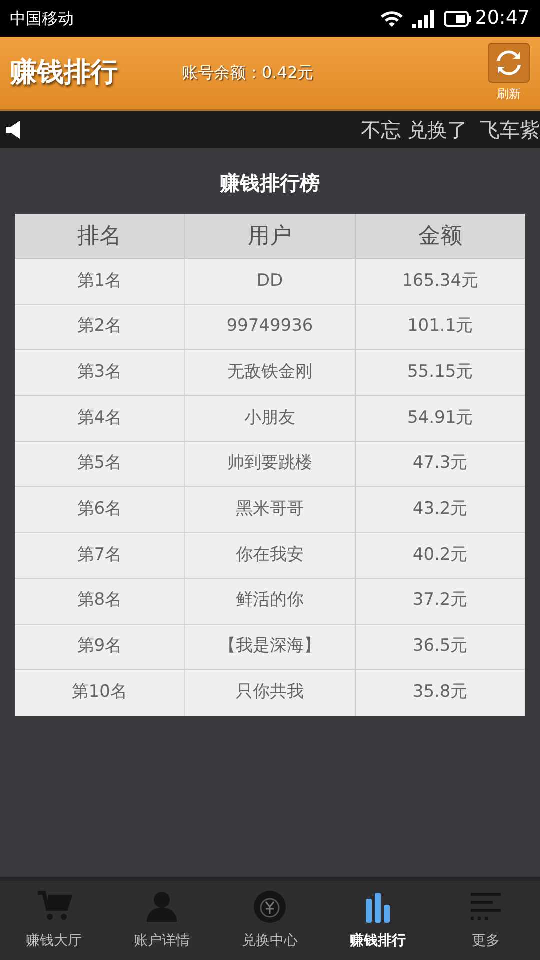  Describe the element at coordinates (502, 19) in the screenshot. I see `clock-time: 20:47` at that location.